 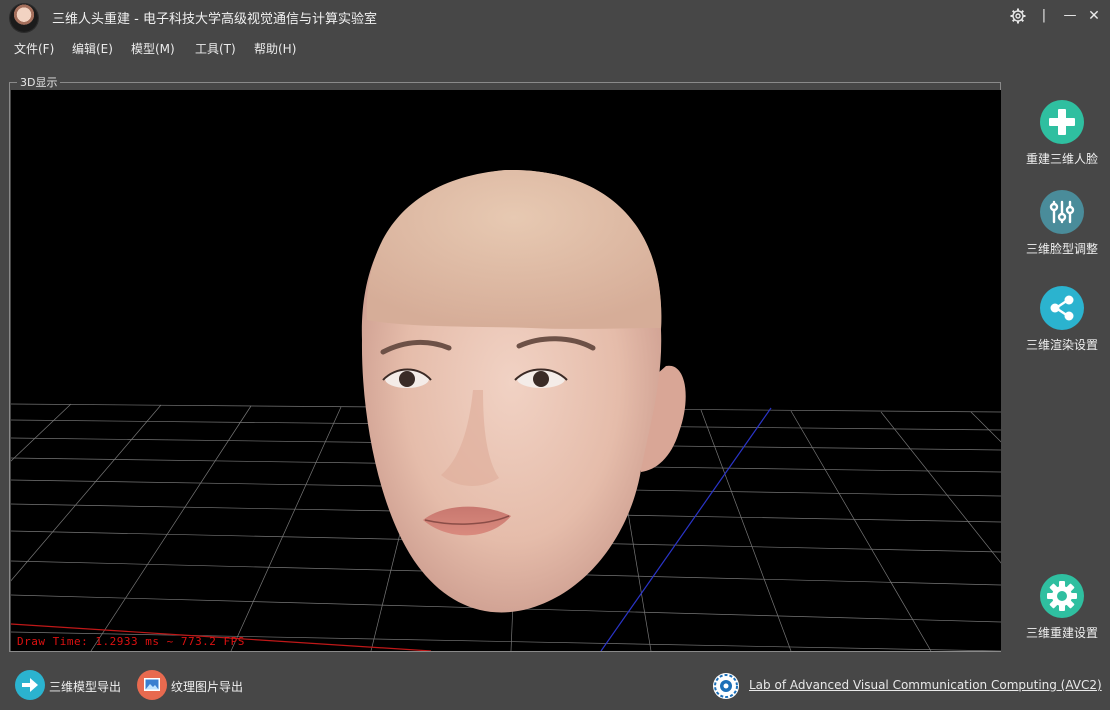 What do you see at coordinates (1061, 249) in the screenshot?
I see `face-shape-adjust-label: 三维脸型调整` at bounding box center [1061, 249].